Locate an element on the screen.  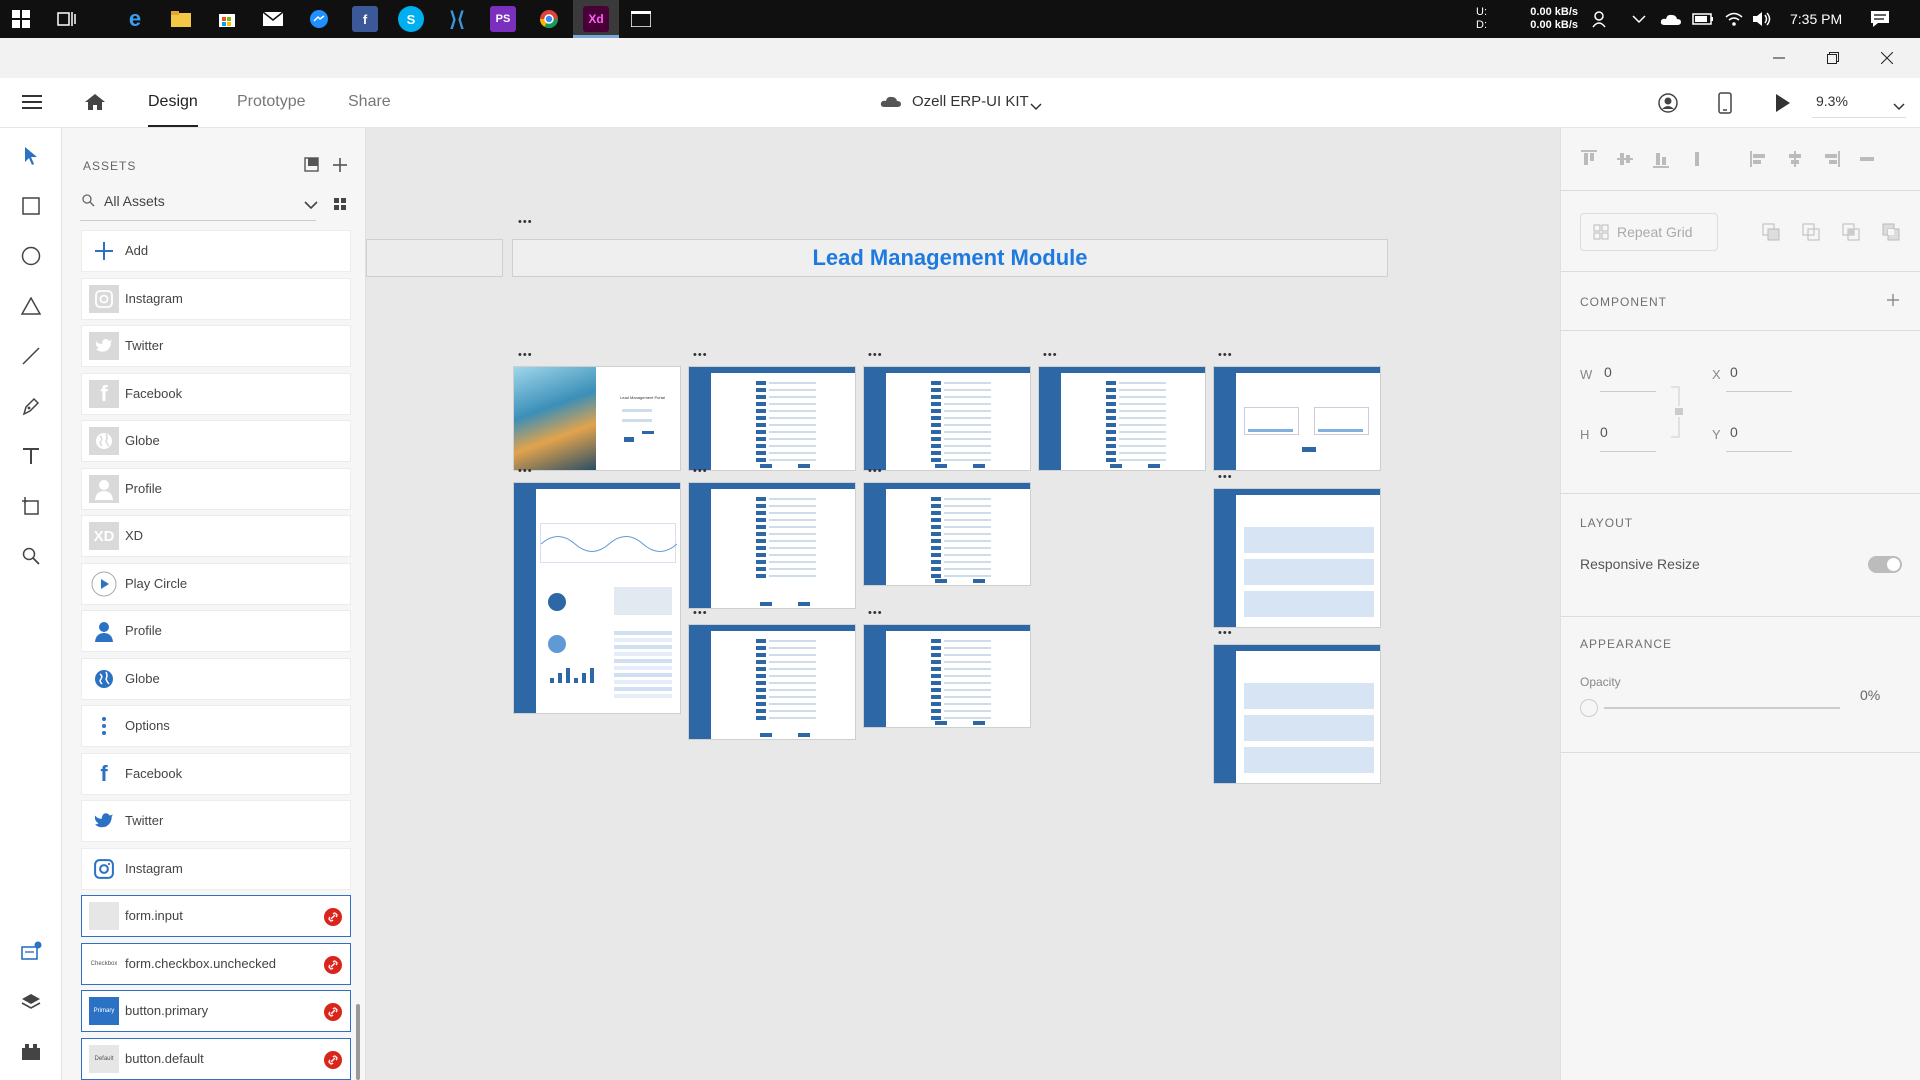
asset-item: XD XD is located at coordinates (216, 536).